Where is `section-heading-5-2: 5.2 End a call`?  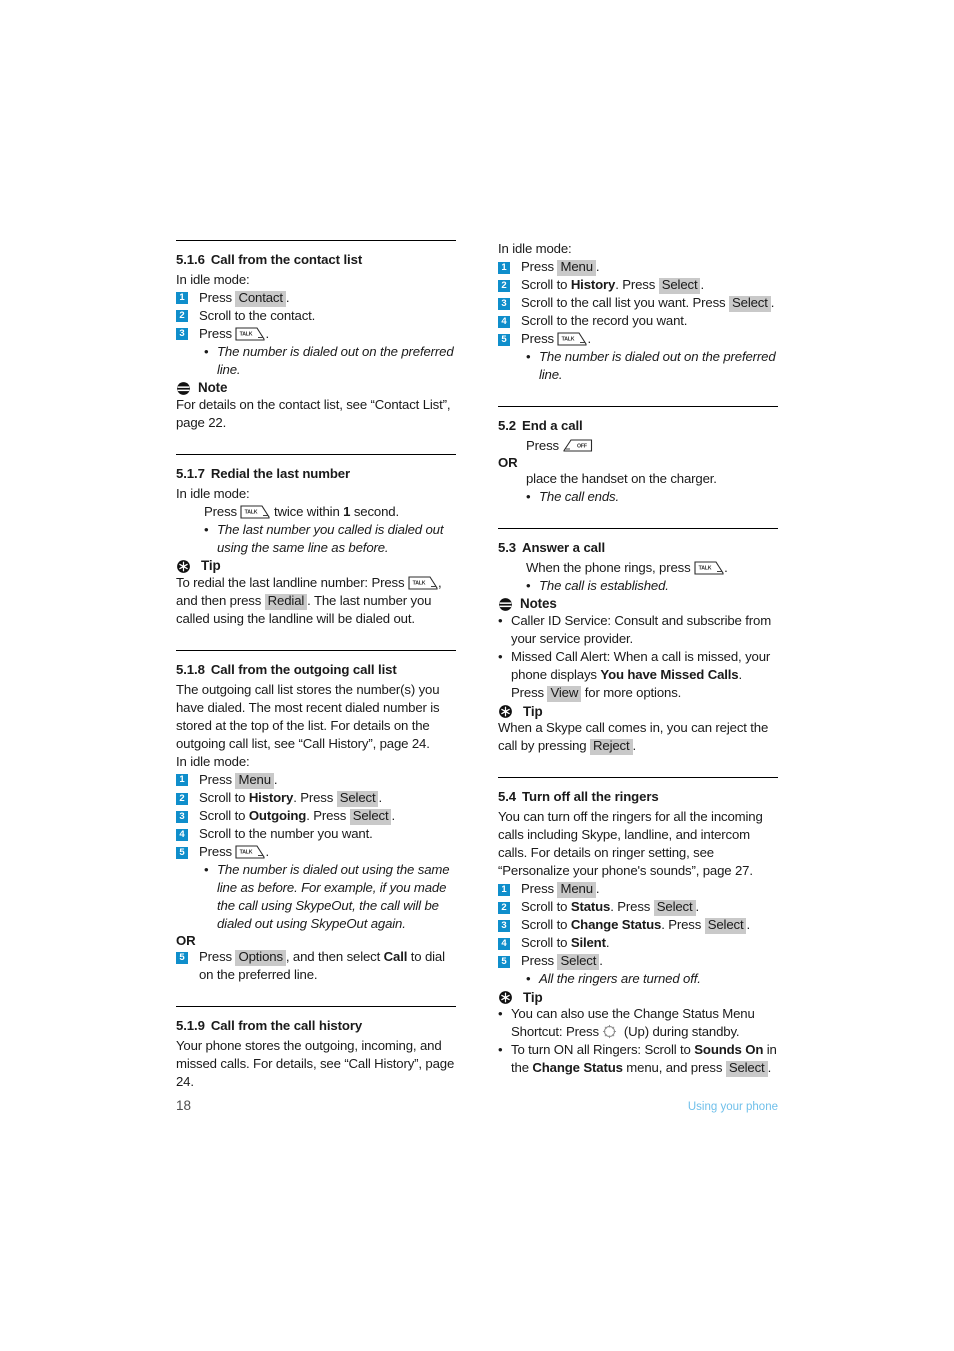
section-heading-5-2: 5.2 End a call is located at coordinates (638, 426).